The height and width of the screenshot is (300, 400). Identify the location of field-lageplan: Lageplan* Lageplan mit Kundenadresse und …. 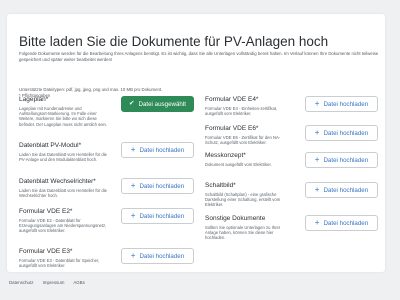
(106, 116).